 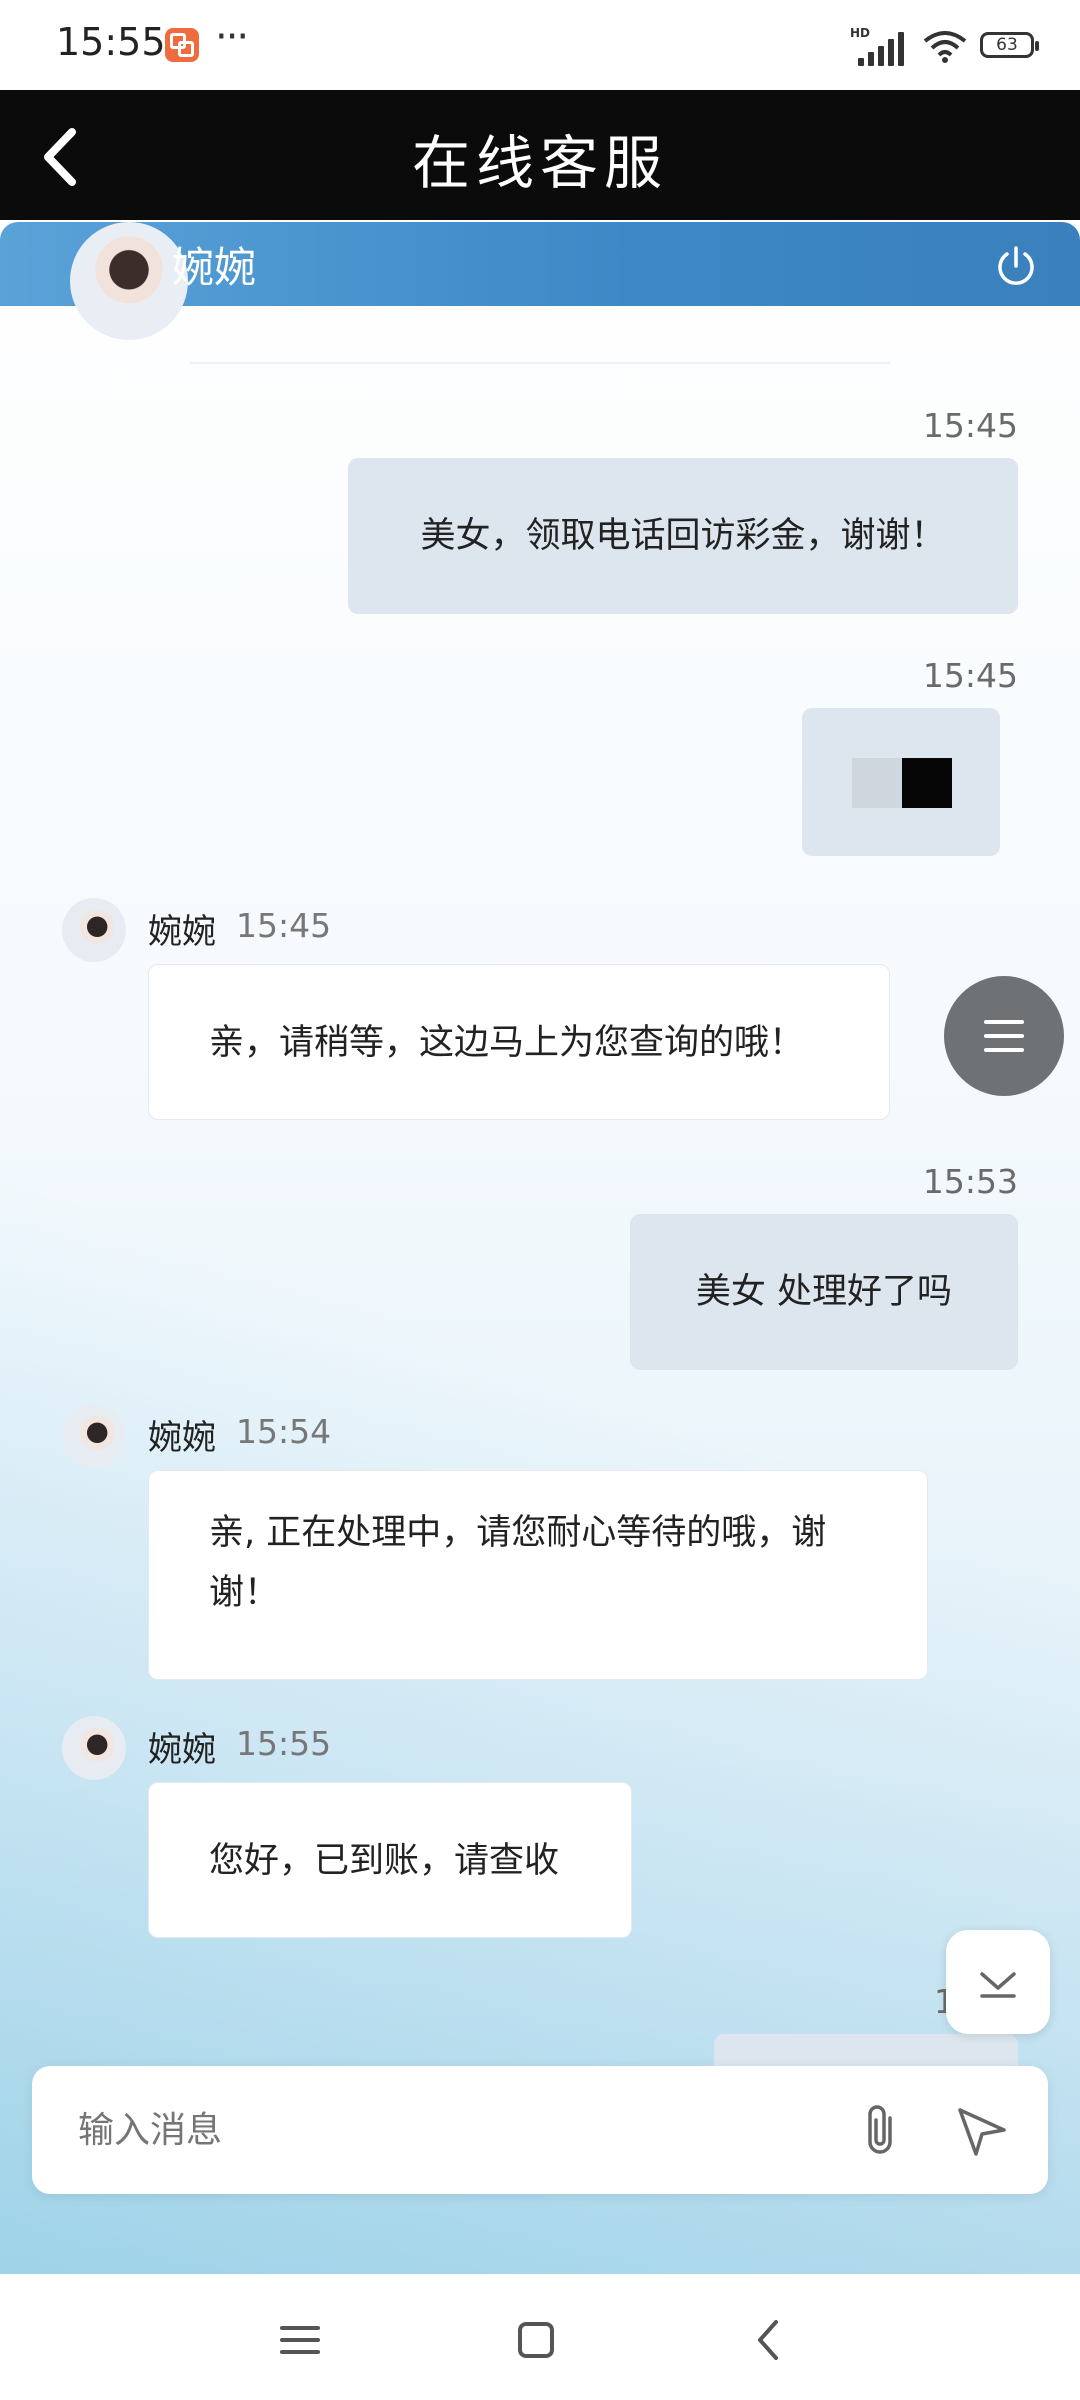 I want to click on message-input-bar, so click(x=540, y=2131).